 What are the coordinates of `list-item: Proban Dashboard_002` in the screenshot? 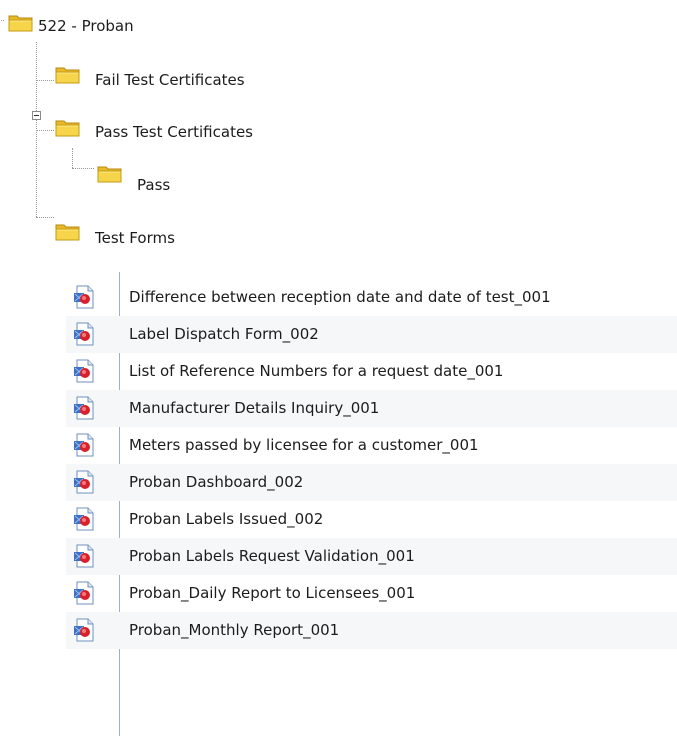 It's located at (371, 482).